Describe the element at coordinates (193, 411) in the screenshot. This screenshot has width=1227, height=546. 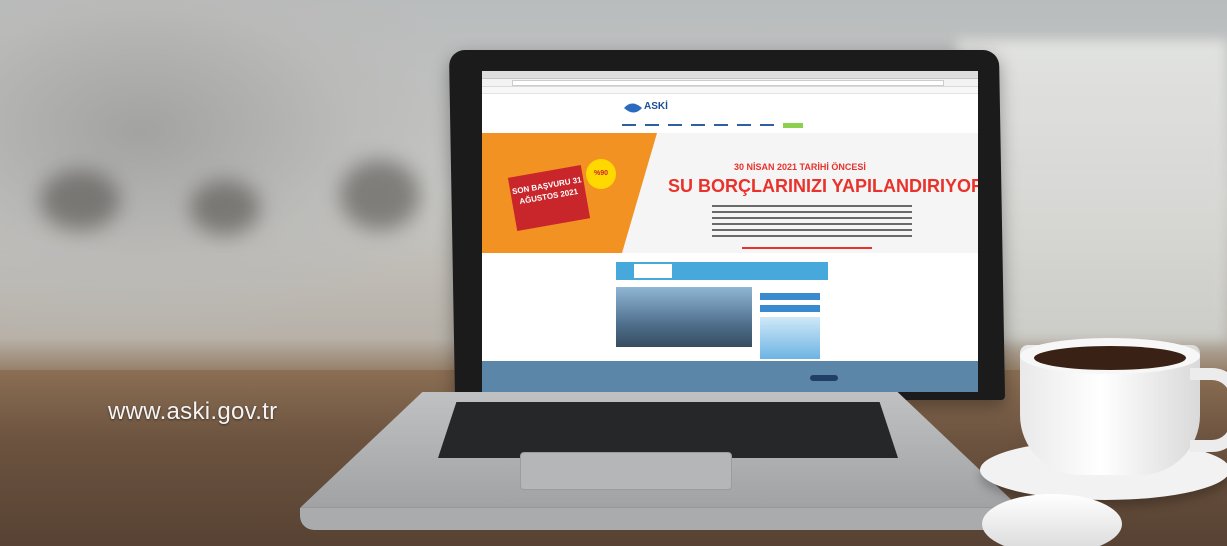
I see `overlay-url-text: www.aski.gov.tr` at that location.